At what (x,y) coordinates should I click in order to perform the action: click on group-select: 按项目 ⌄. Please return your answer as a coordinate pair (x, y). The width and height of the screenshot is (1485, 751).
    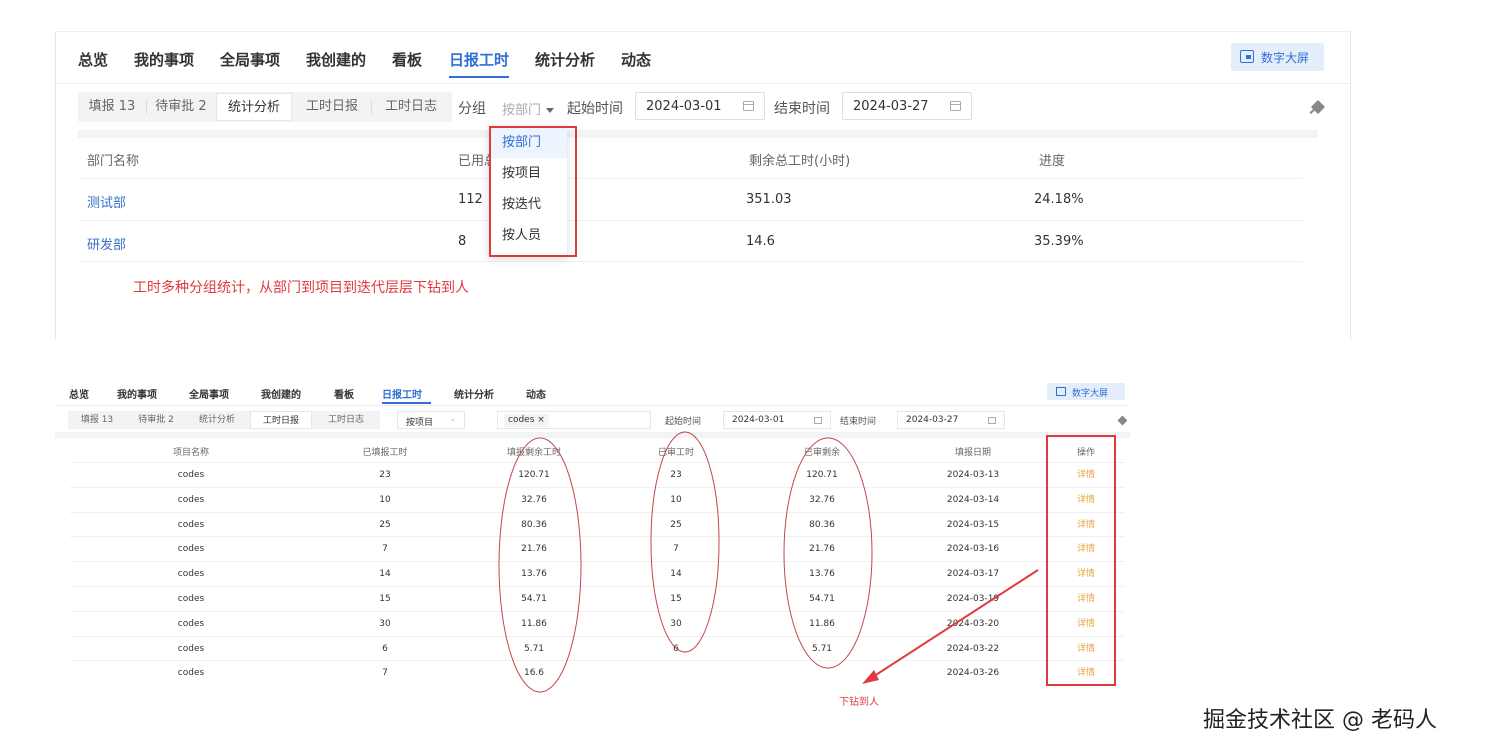
    Looking at the image, I should click on (431, 420).